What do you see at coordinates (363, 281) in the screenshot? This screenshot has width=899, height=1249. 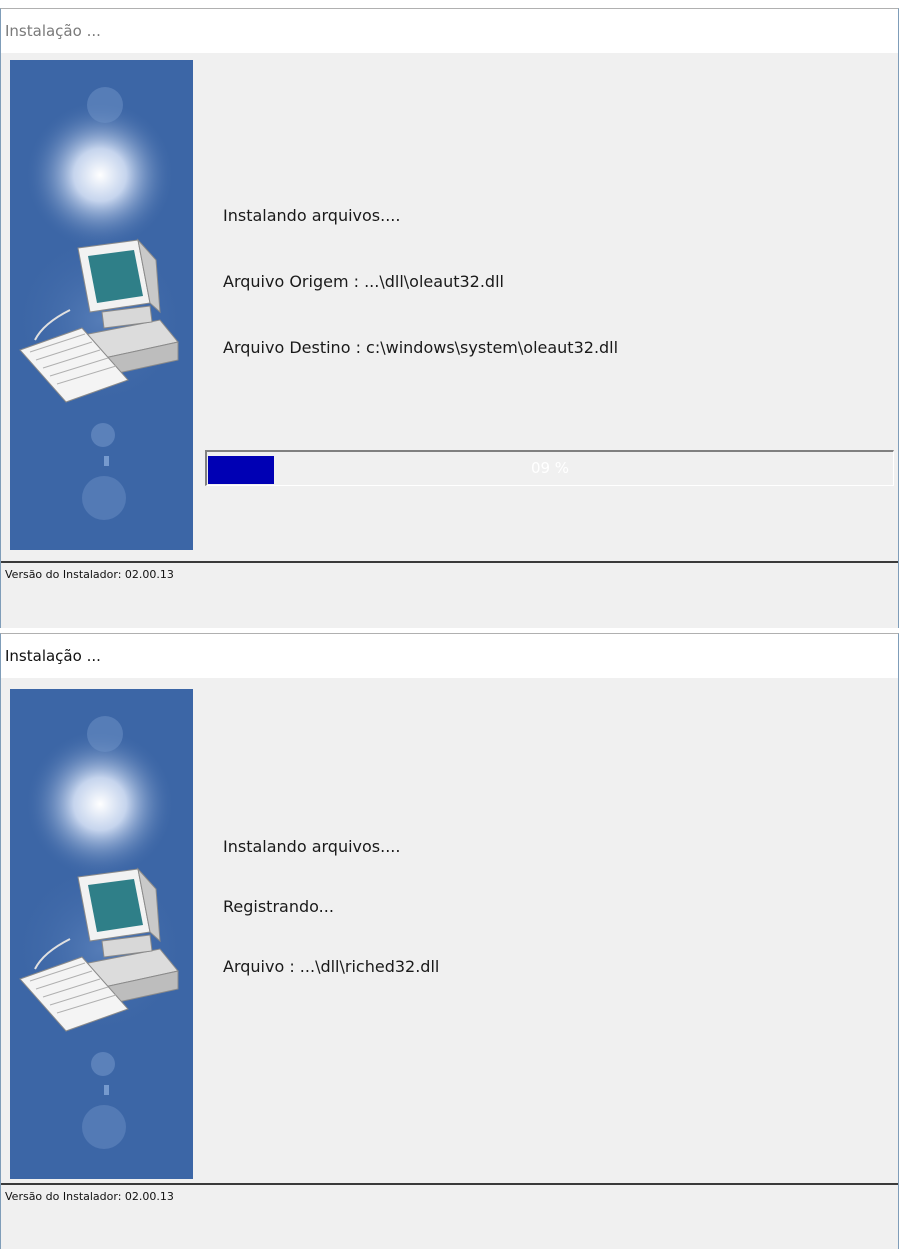 I see `source-file-text: Arquivo Origem : ...\dll\oleaut32.dll` at bounding box center [363, 281].